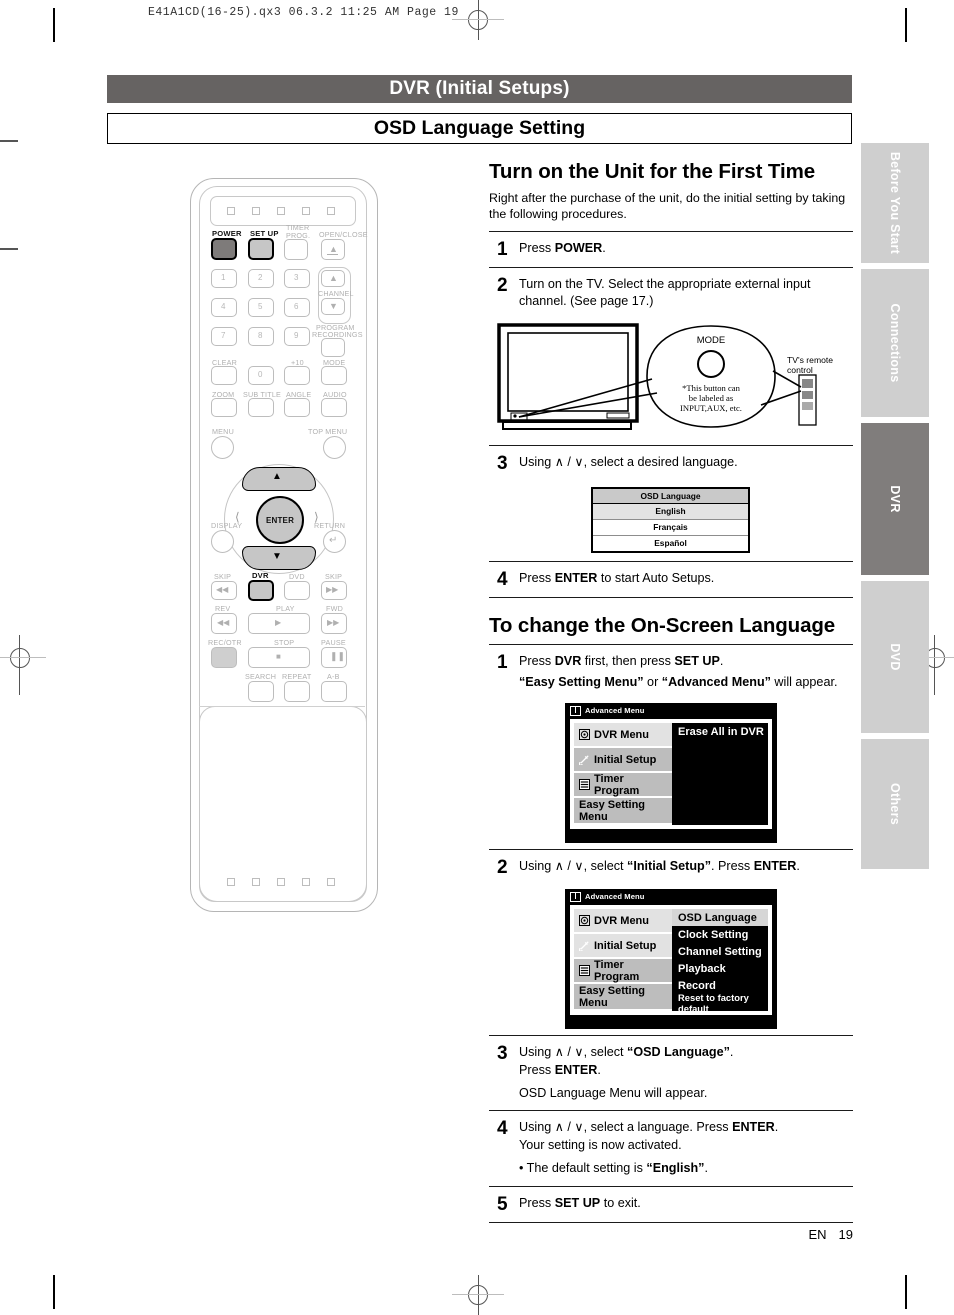  Describe the element at coordinates (224, 657) in the screenshot. I see `rec-otr-button` at that location.